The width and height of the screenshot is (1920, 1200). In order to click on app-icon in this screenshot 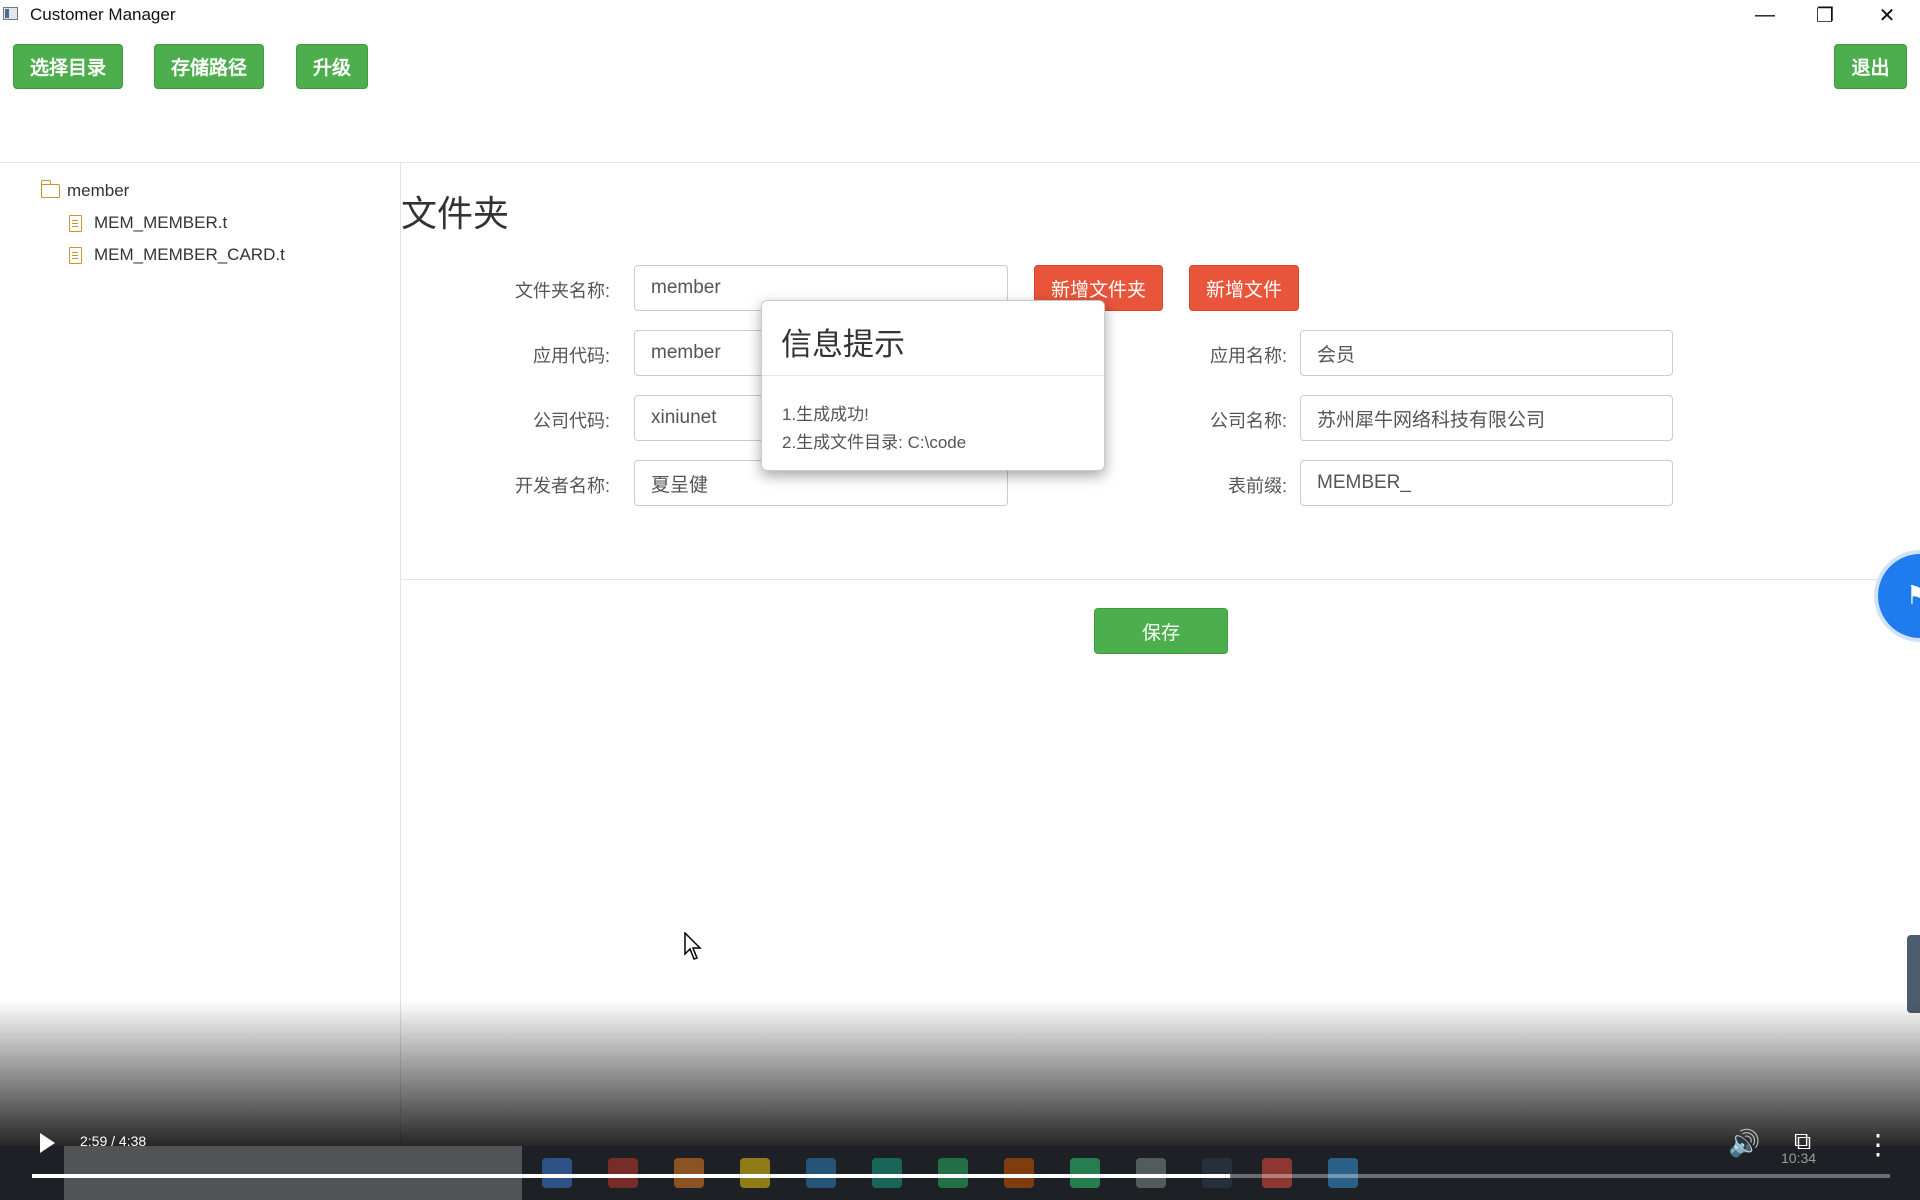, I will do `click(10, 13)`.